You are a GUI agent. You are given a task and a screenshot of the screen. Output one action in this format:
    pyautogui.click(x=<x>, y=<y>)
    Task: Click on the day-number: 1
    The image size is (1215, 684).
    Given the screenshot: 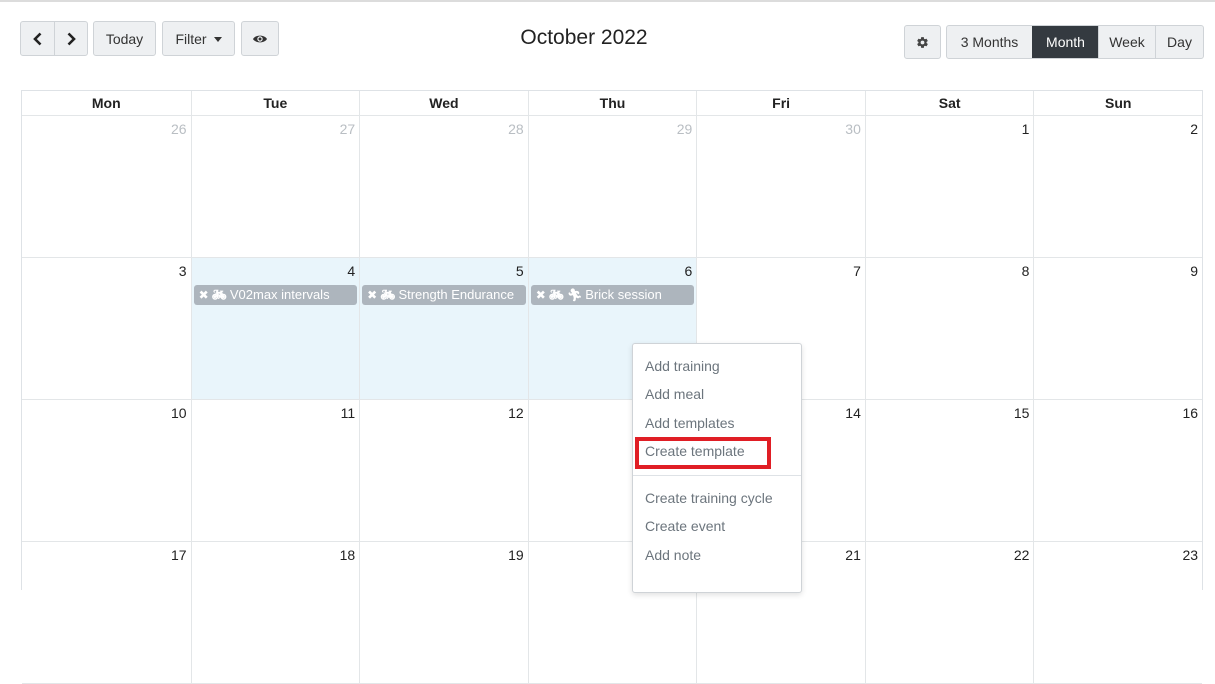 What is the action you would take?
    pyautogui.click(x=1025, y=129)
    